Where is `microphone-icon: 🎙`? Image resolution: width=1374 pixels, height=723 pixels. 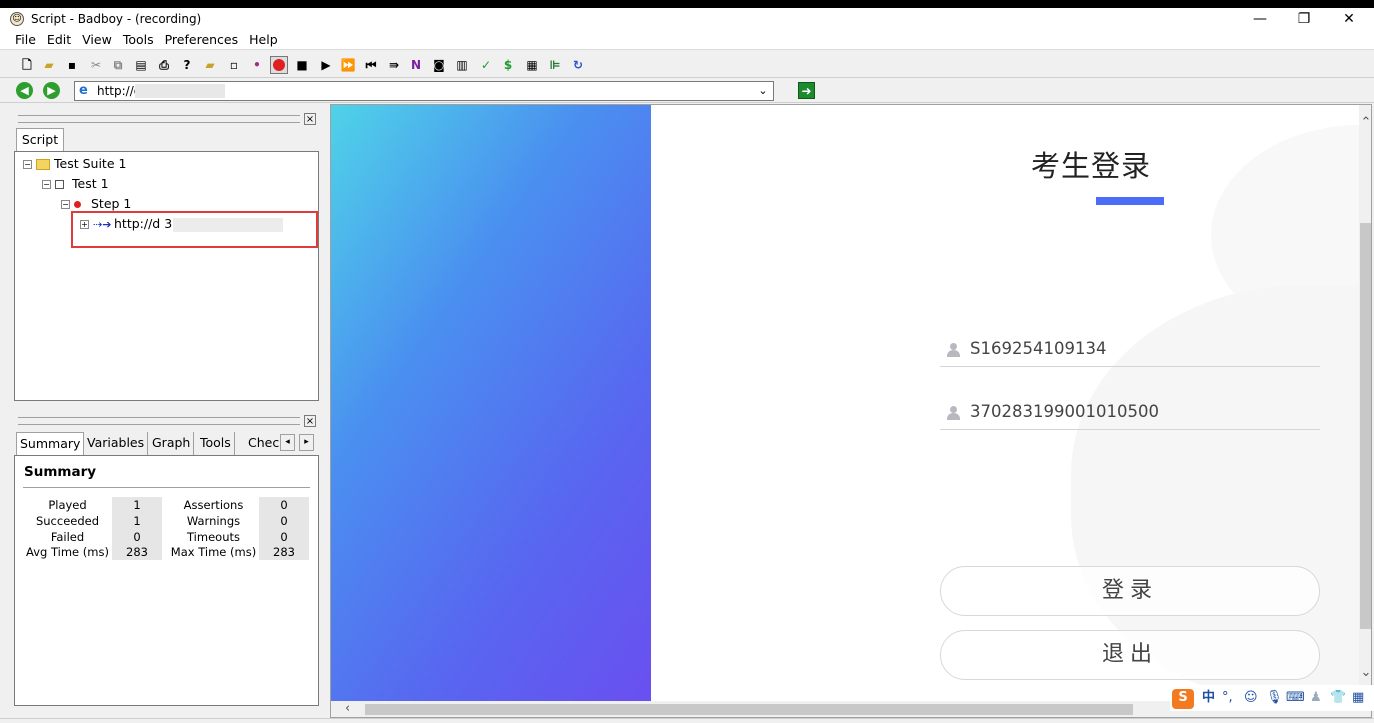
microphone-icon: 🎙 is located at coordinates (1274, 698).